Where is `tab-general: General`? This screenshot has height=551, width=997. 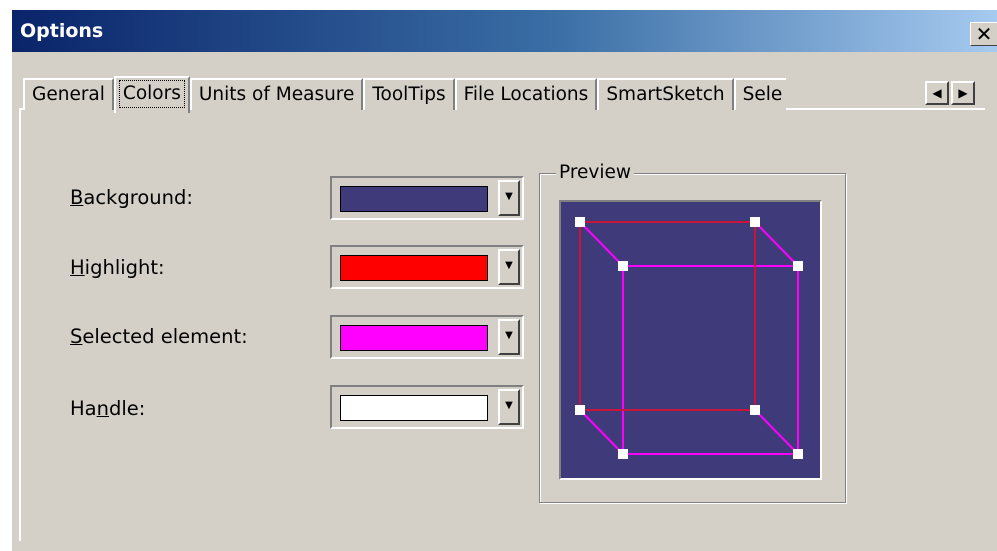
tab-general: General is located at coordinates (68, 94).